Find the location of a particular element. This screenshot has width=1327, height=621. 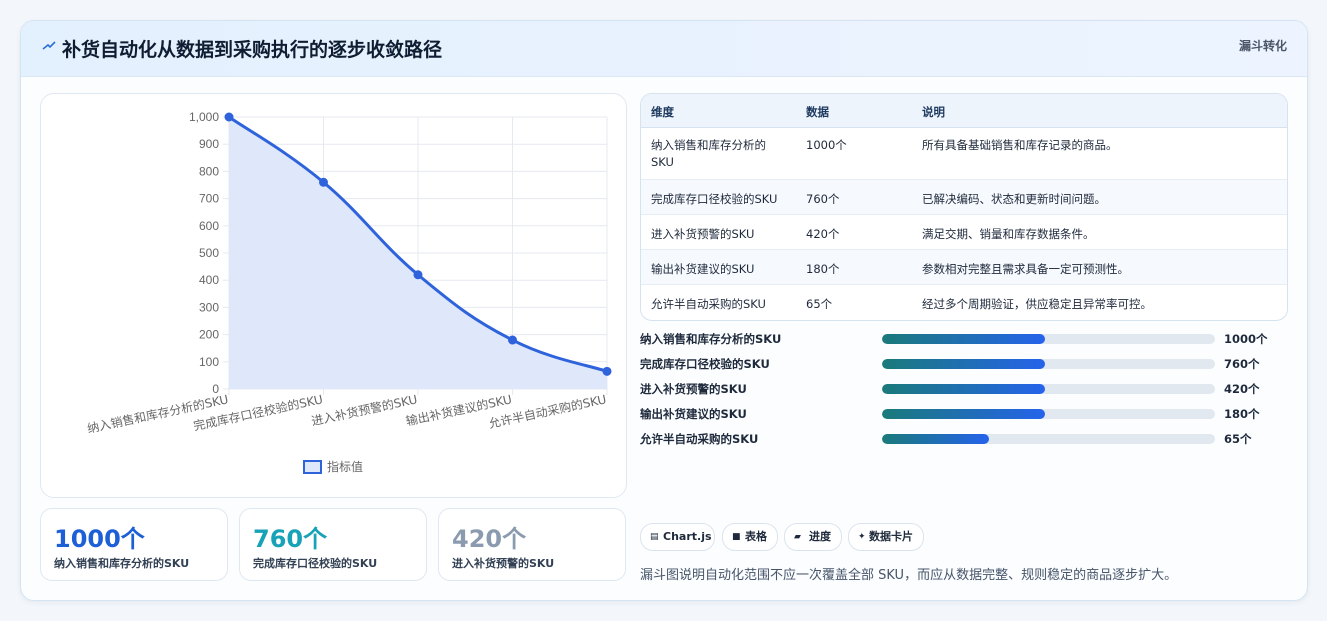

kpi-label: 进入补货预警的SKU is located at coordinates (503, 563).